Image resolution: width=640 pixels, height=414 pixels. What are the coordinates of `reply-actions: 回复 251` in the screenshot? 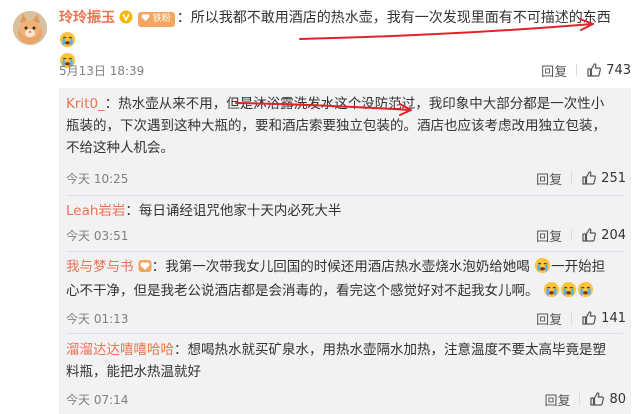 It's located at (581, 178).